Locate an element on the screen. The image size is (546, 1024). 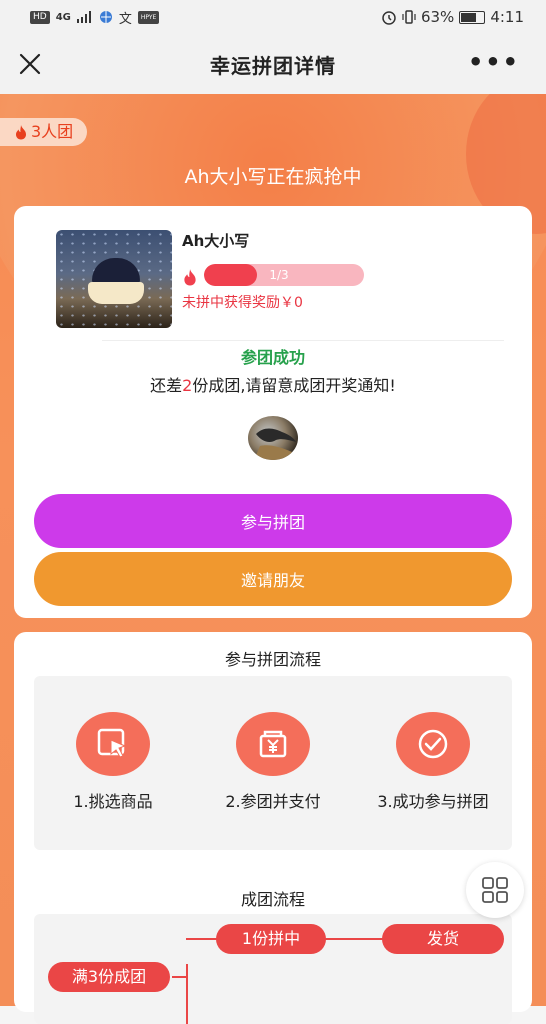
invite-friends-button: 邀请朋友 is located at coordinates (273, 579).